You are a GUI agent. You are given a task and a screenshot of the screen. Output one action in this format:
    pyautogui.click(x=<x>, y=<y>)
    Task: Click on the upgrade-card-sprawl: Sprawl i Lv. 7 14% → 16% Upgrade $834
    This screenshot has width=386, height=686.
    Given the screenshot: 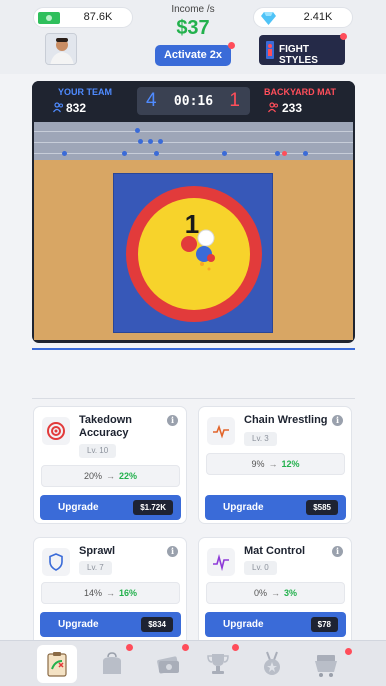 What is the action you would take?
    pyautogui.click(x=110, y=596)
    